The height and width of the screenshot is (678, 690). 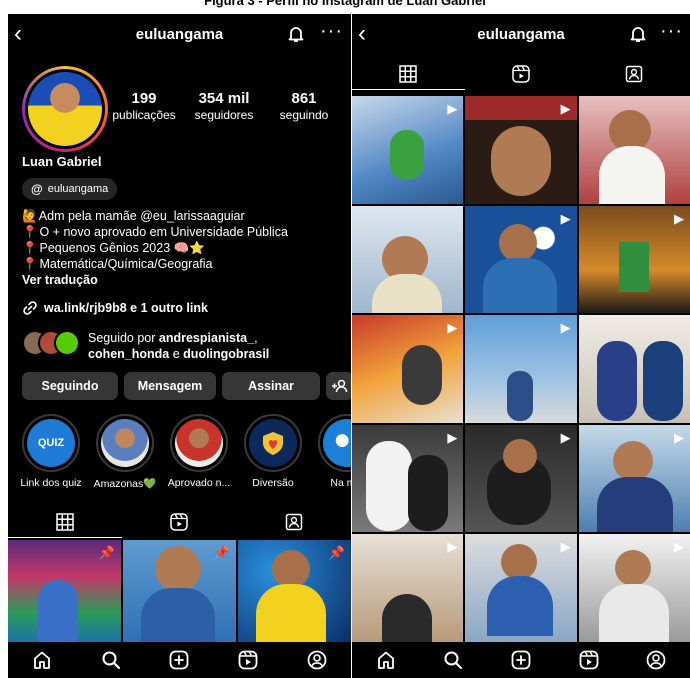 What do you see at coordinates (51, 451) in the screenshot?
I see `highlight-quiz: QUIZ Link dos quiz` at bounding box center [51, 451].